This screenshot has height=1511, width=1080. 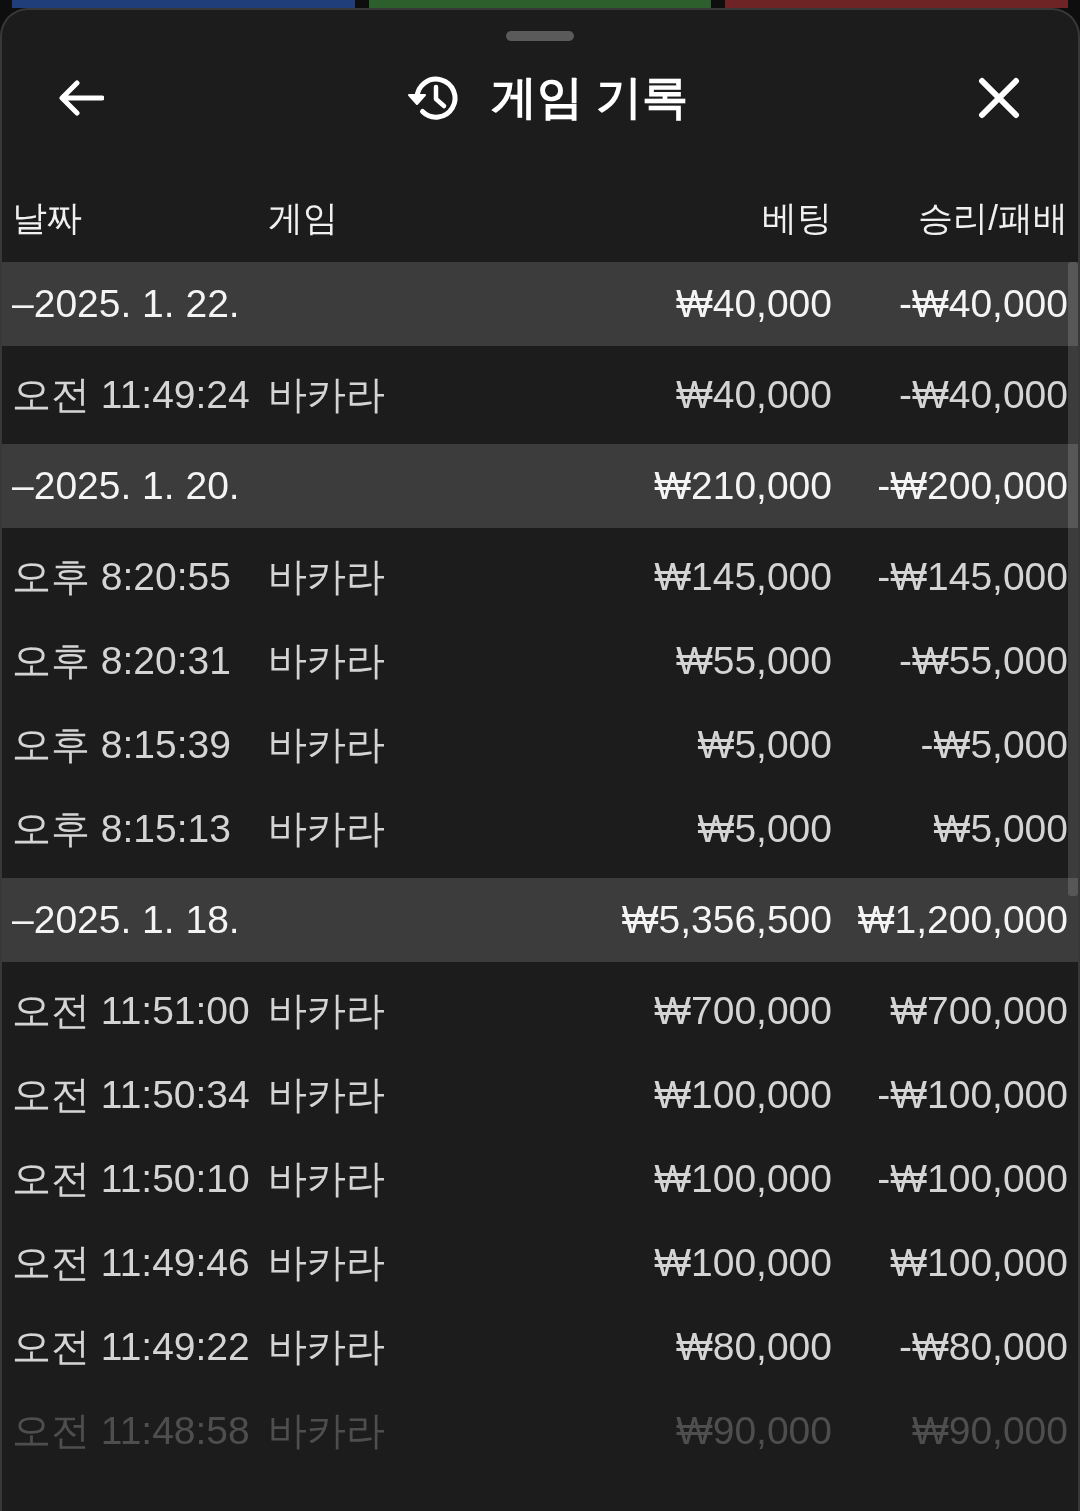 I want to click on drag-handle, so click(x=540, y=36).